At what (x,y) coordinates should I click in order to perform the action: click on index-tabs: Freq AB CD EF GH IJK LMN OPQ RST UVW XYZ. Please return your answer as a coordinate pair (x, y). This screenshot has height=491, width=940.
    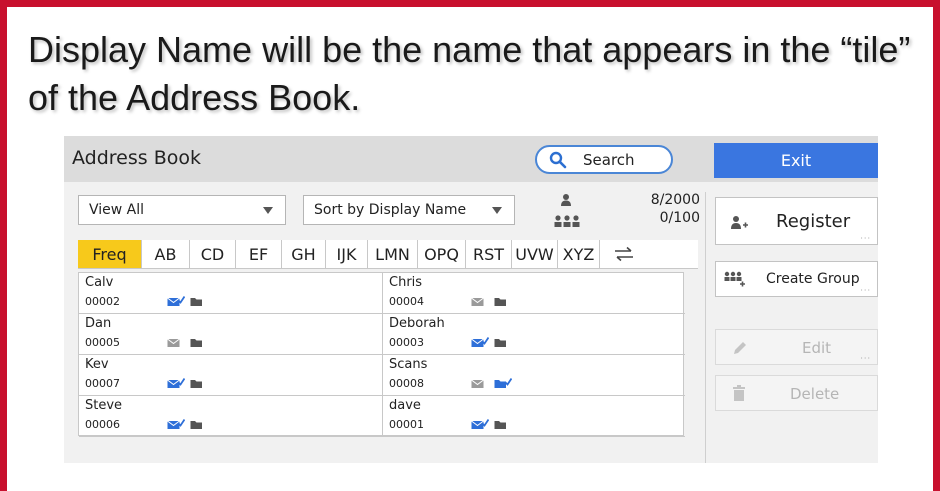
    Looking at the image, I should click on (388, 254).